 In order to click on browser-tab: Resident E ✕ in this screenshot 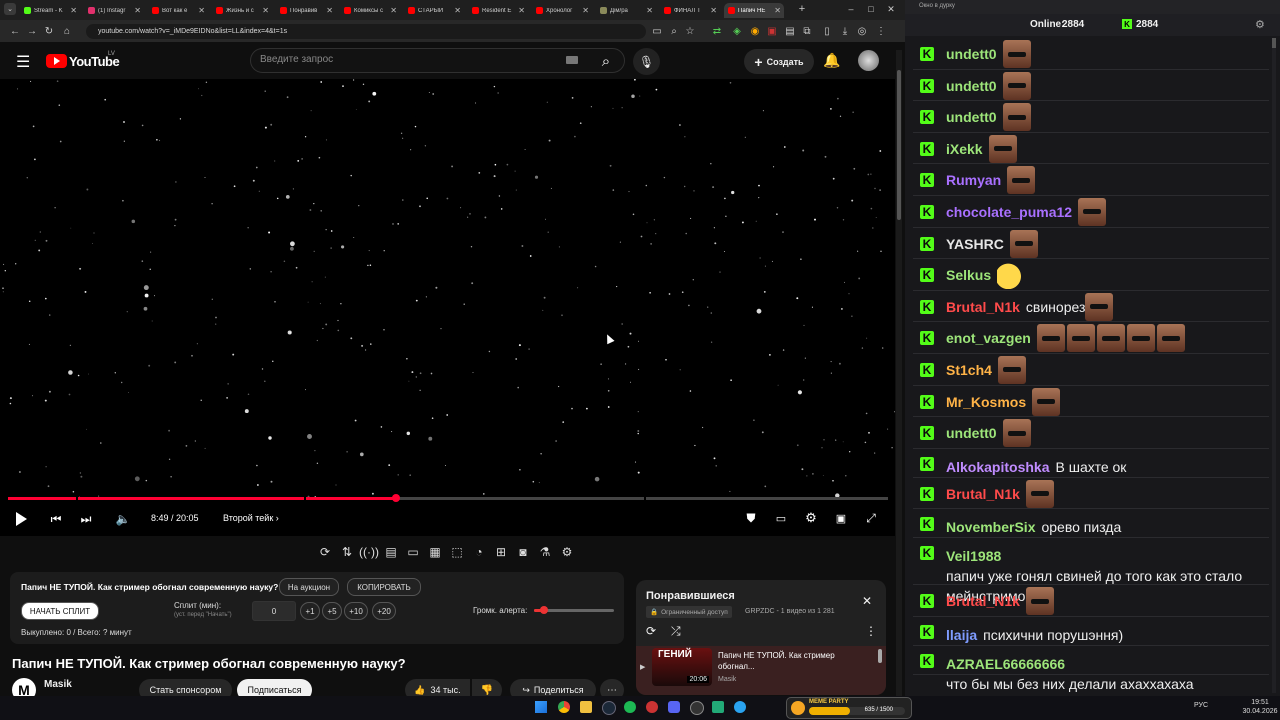, I will do `click(498, 10)`.